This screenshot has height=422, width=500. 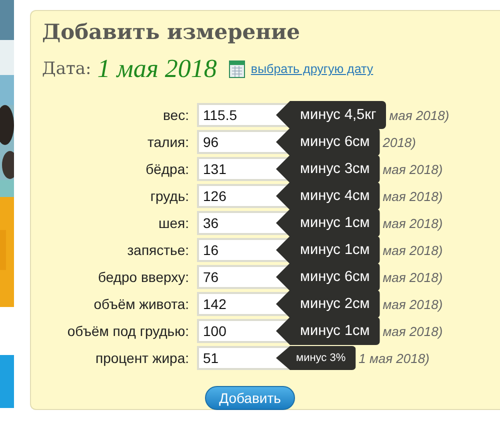 I want to click on change-tooltip: минус 2см, so click(x=328, y=304).